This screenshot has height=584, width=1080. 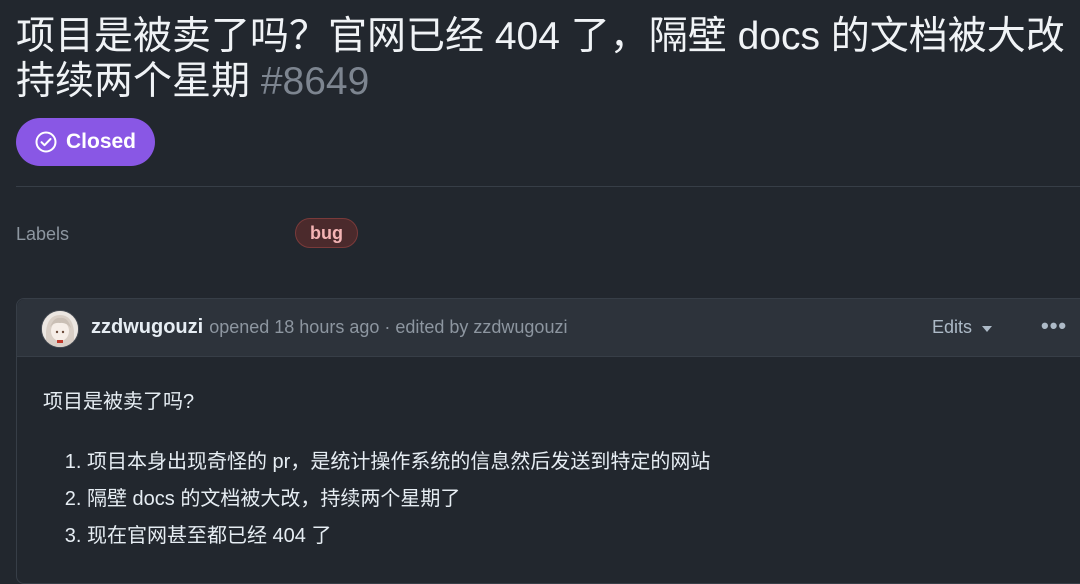 What do you see at coordinates (119, 402) in the screenshot?
I see `comment-intro: 项目是被卖了吗?` at bounding box center [119, 402].